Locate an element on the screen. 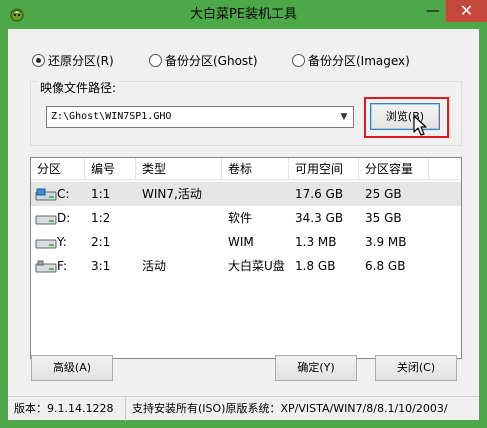 This screenshot has height=428, width=487. column-header-type: 类型 is located at coordinates (179, 169).